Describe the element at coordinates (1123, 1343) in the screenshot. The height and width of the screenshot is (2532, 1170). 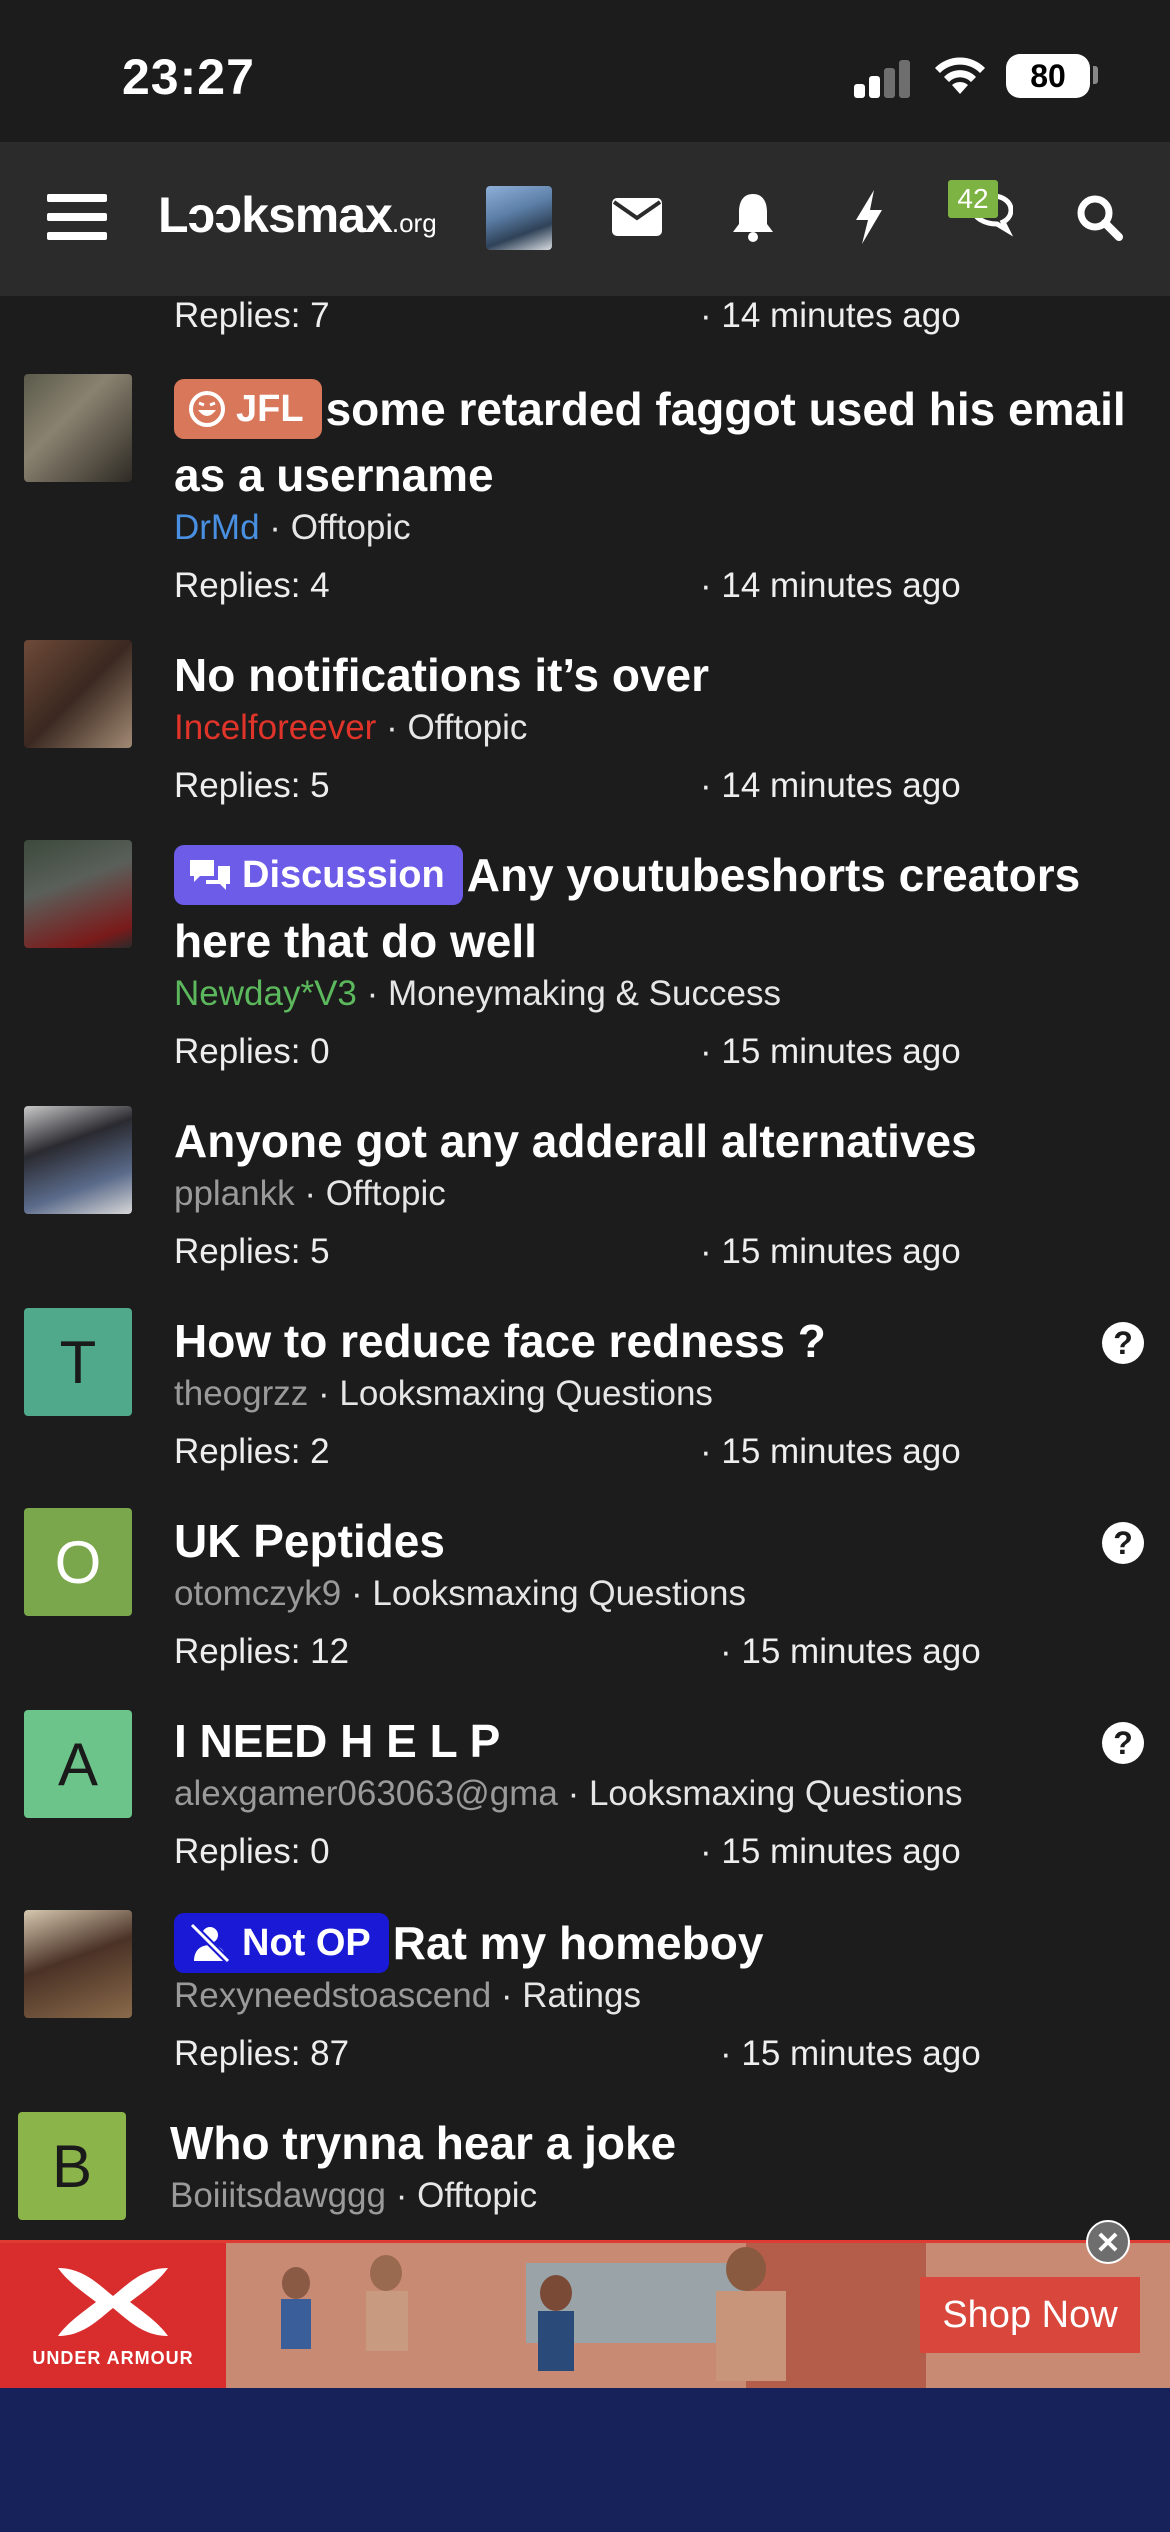
I see `question-thread-icon: ?` at that location.